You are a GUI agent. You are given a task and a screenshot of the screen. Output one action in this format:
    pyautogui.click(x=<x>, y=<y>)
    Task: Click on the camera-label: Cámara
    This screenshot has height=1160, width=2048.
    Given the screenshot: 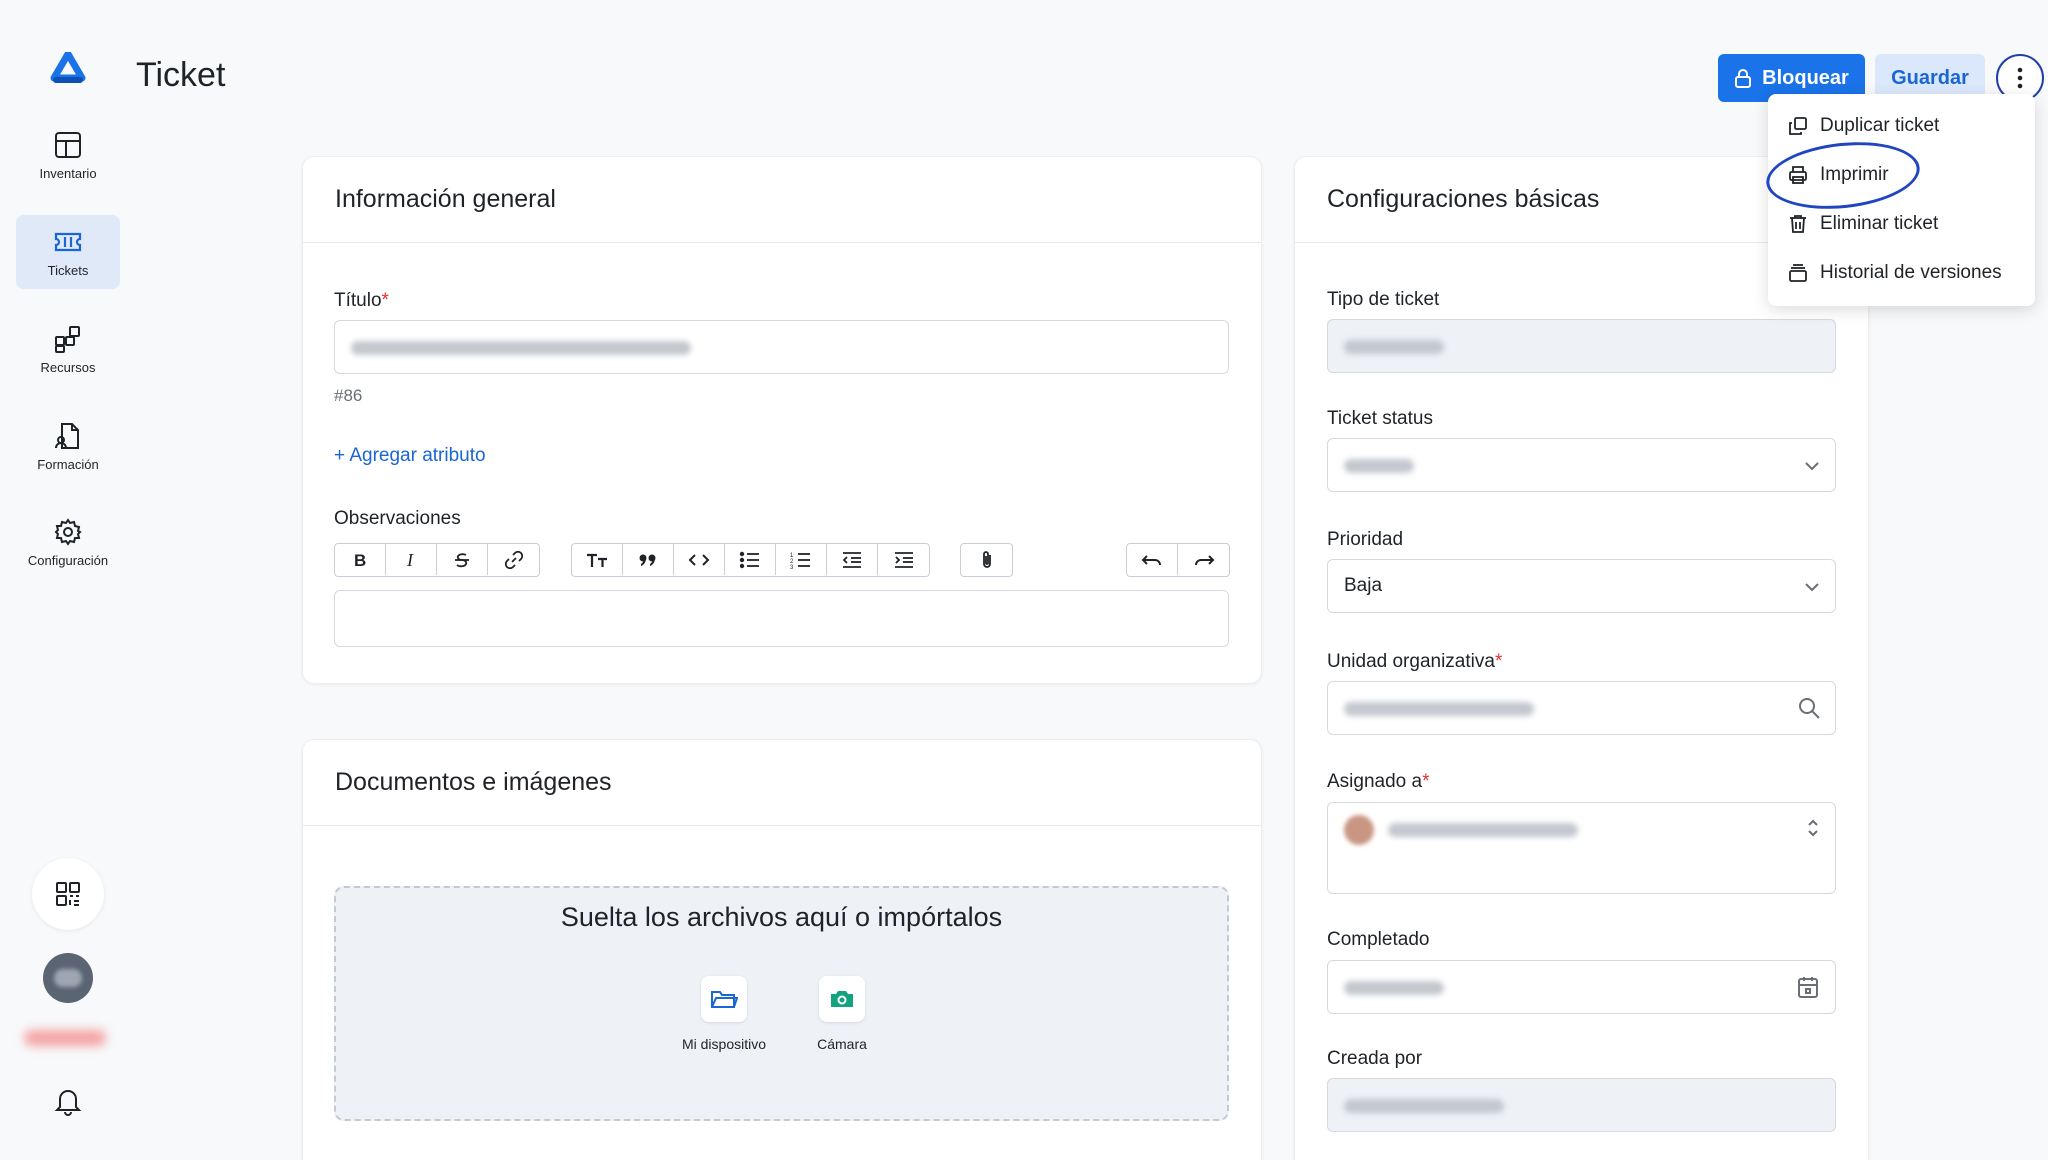 What is the action you would take?
    pyautogui.click(x=842, y=1044)
    